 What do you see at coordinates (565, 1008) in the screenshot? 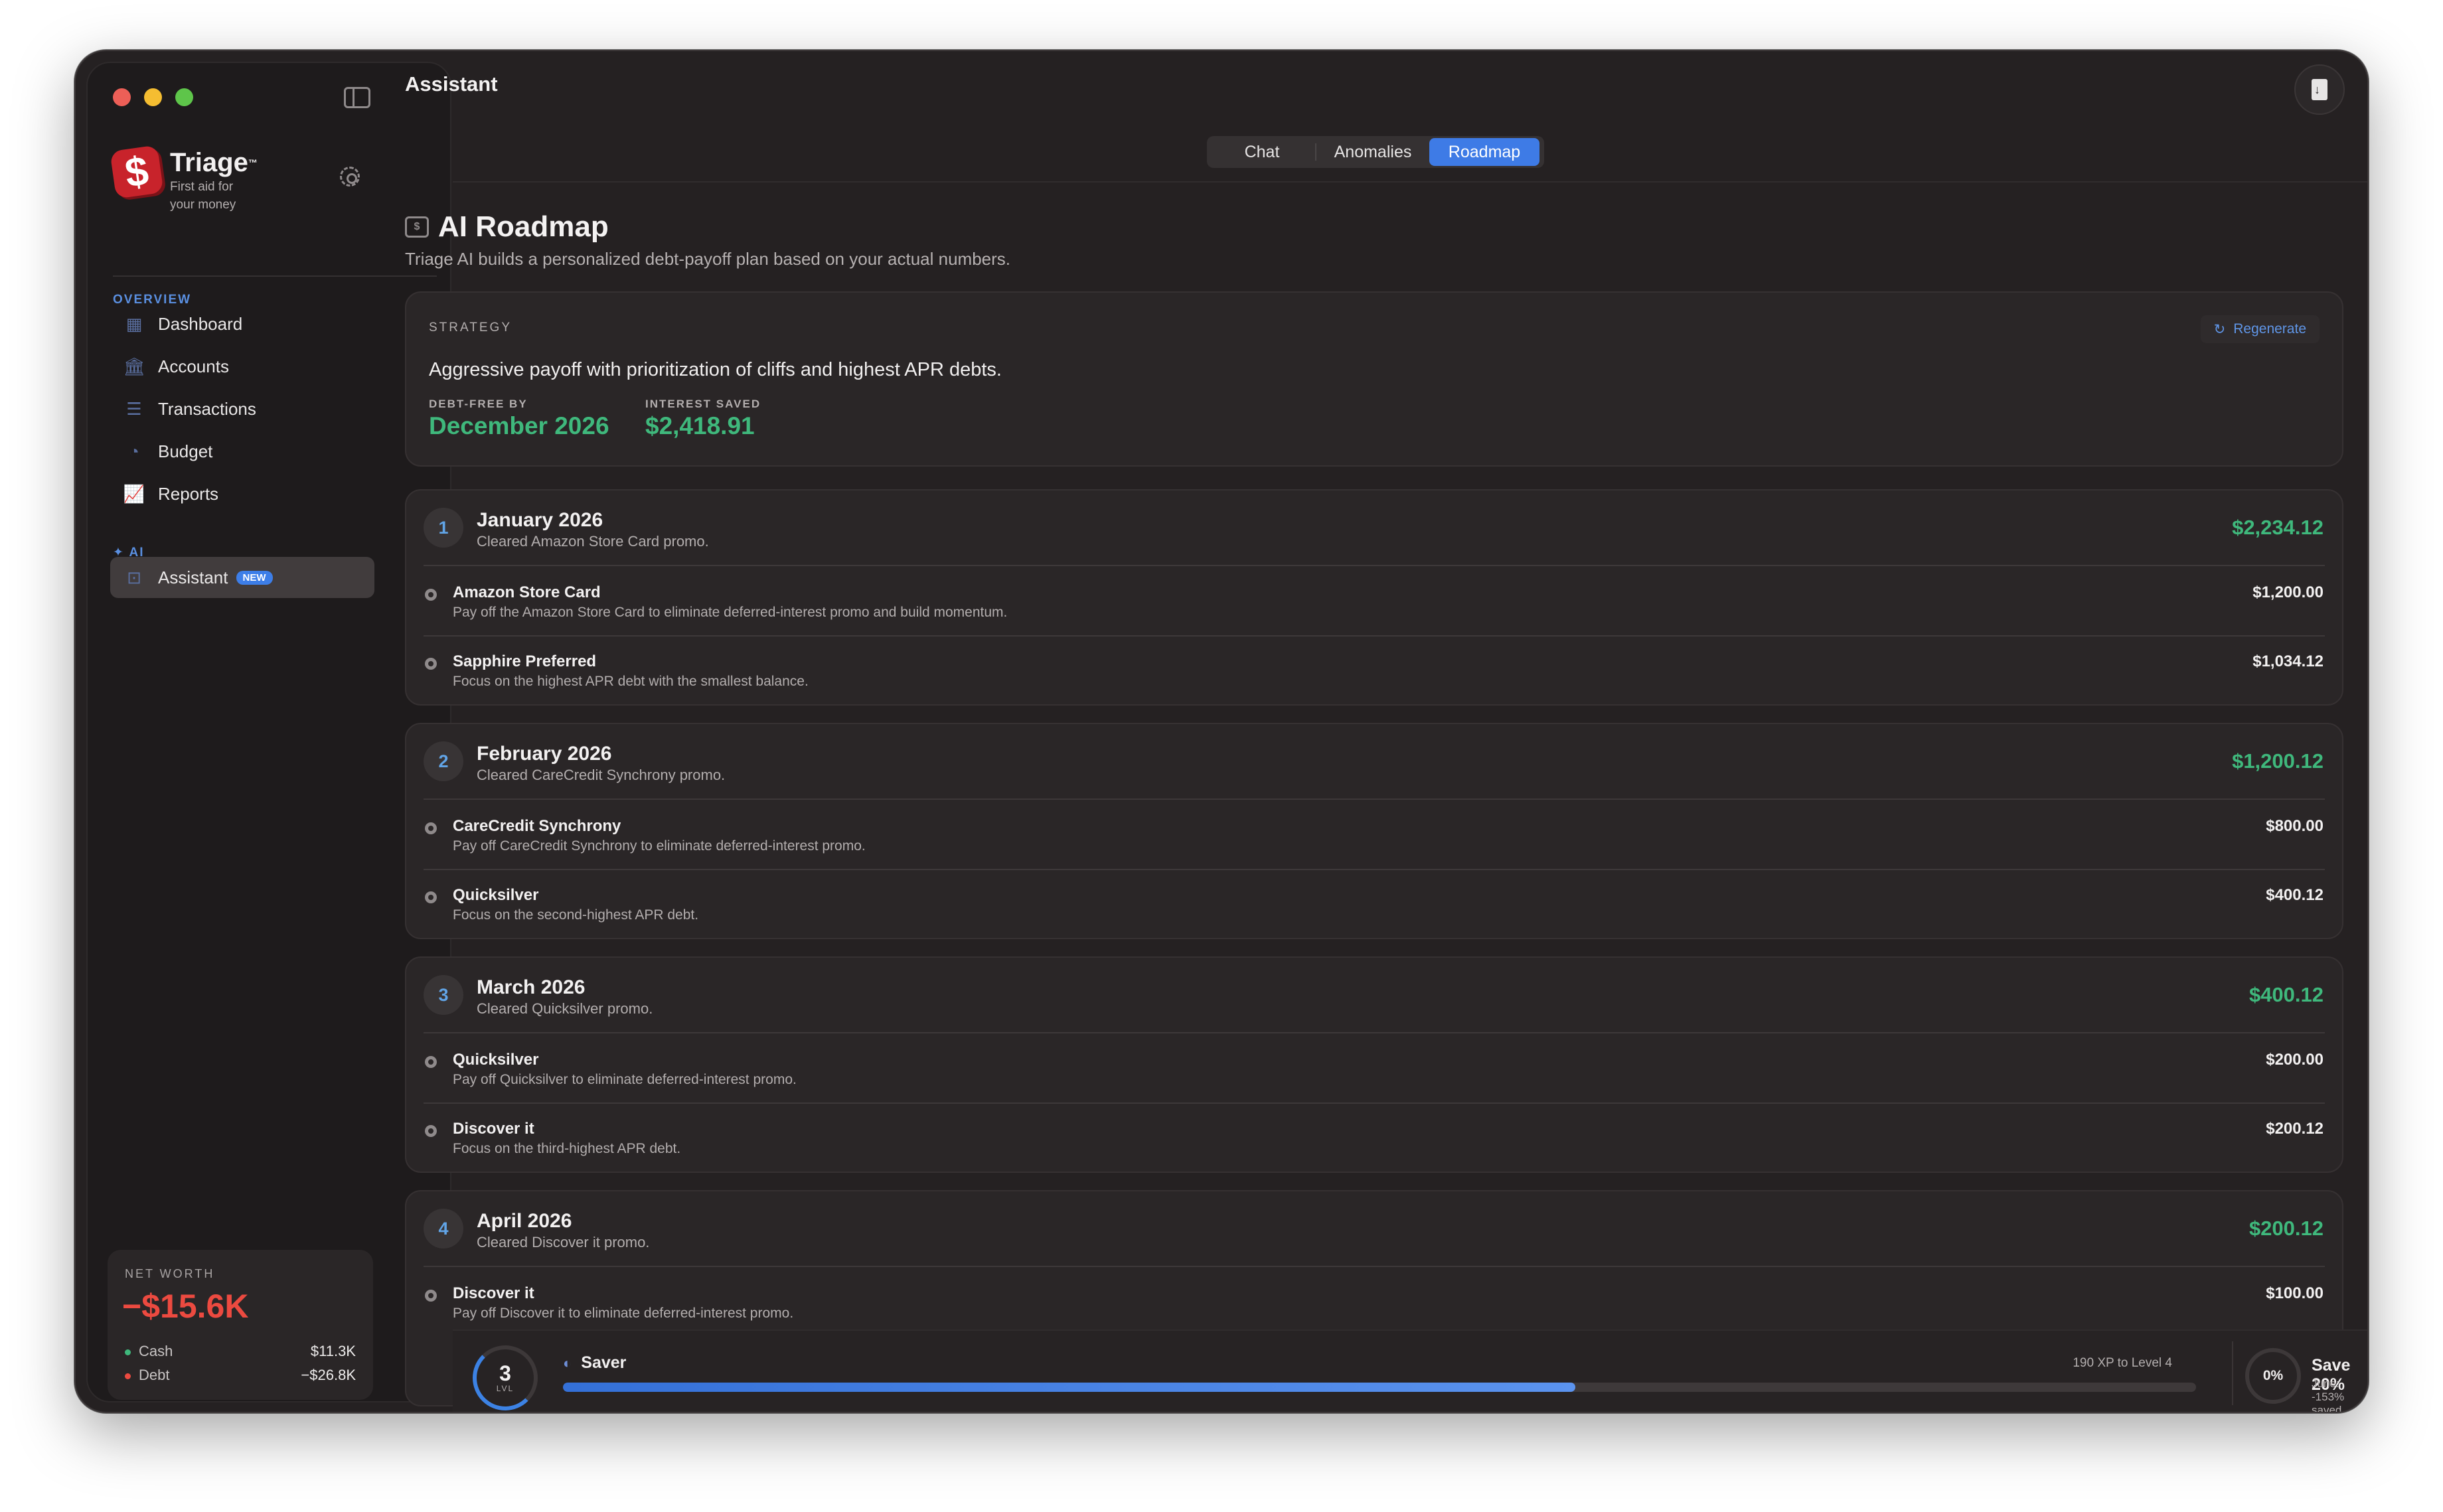
I see `month-subtitle: Cleared Quicksilver promo.` at bounding box center [565, 1008].